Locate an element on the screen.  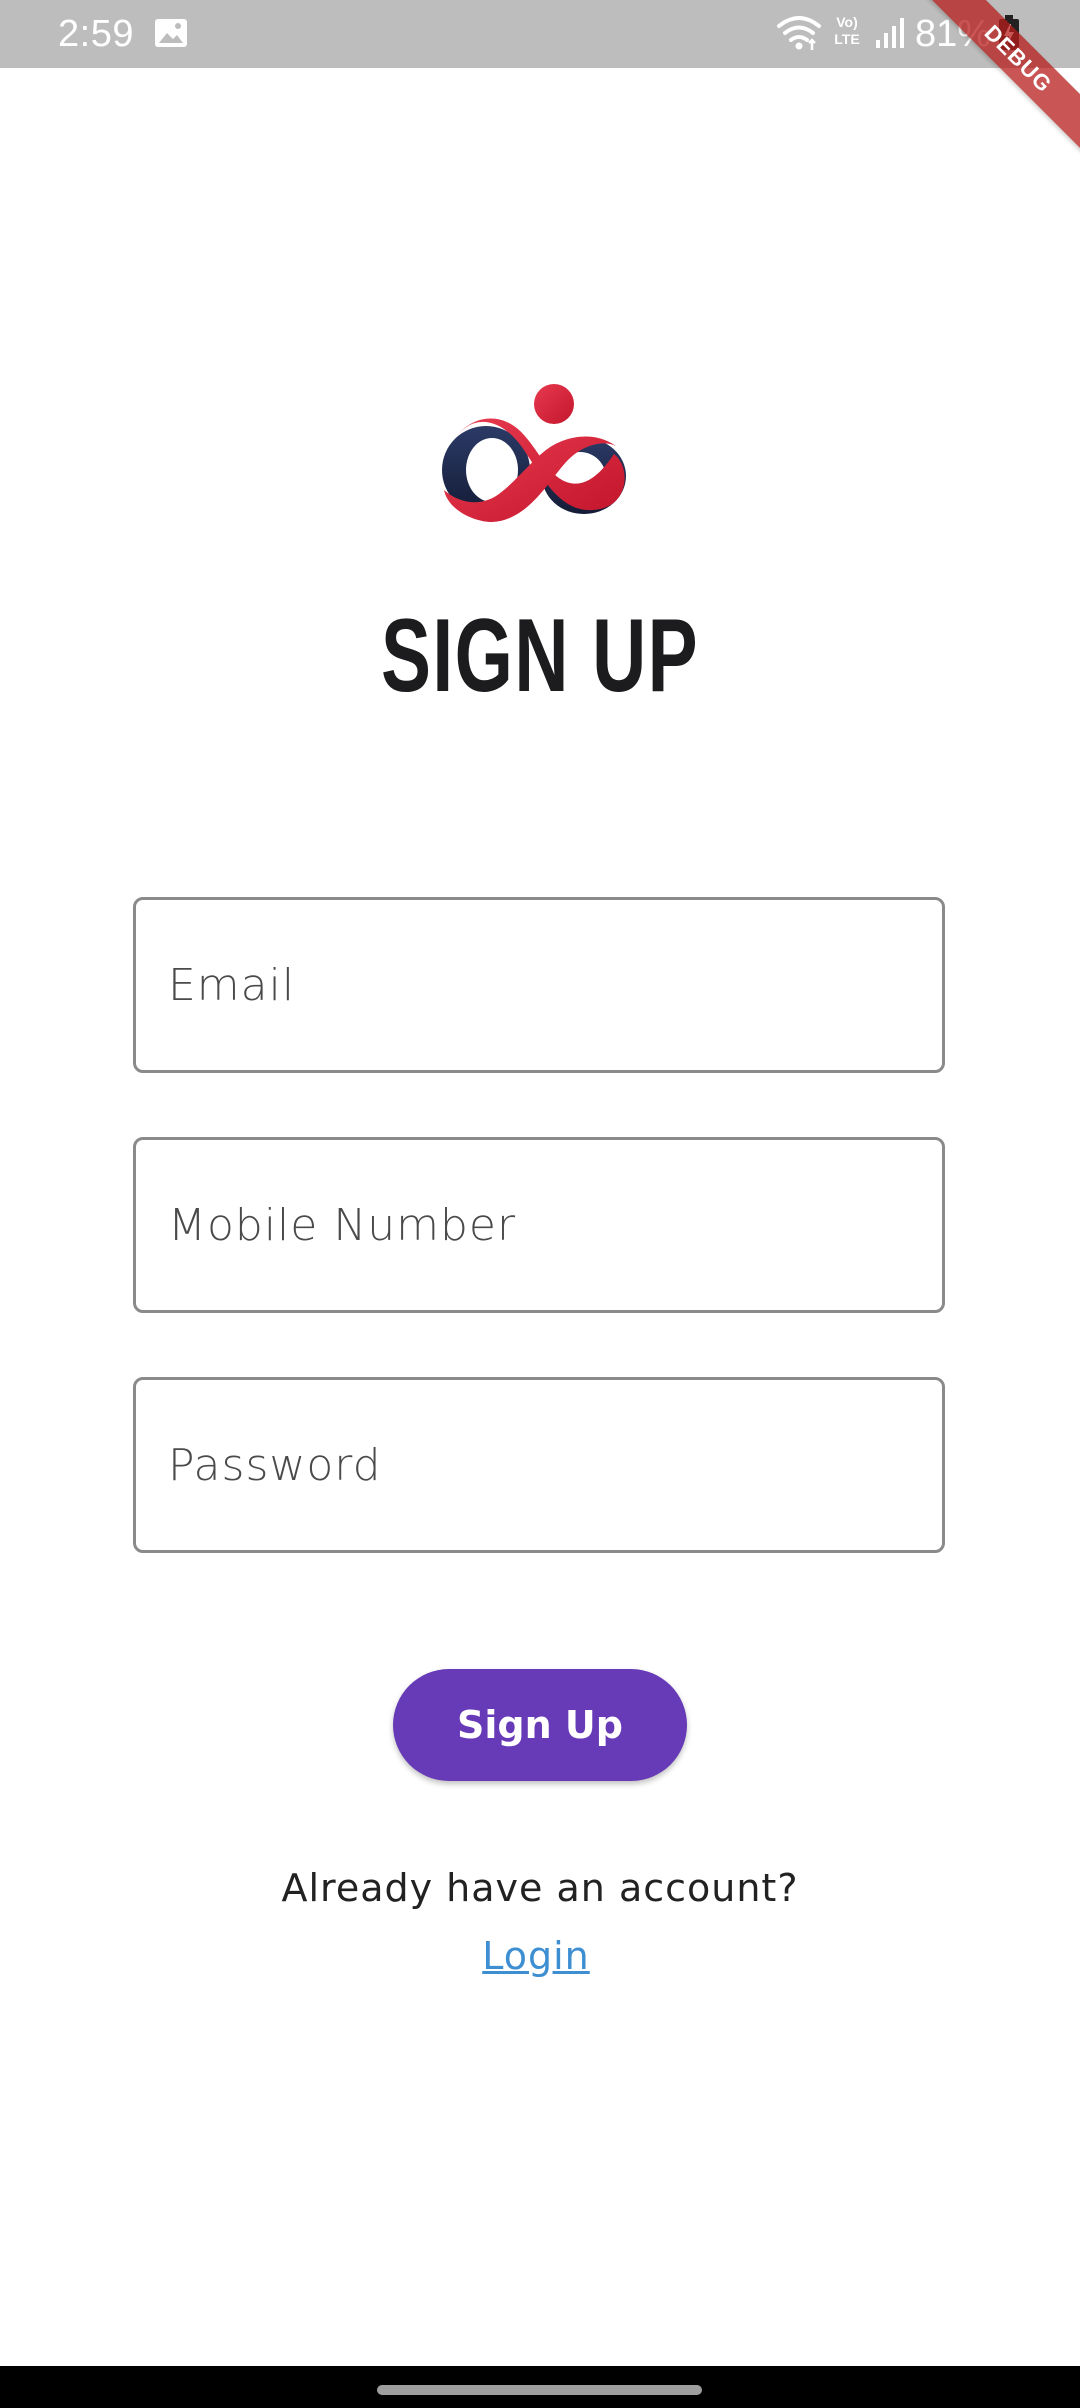
login-link: Login is located at coordinates (536, 1956).